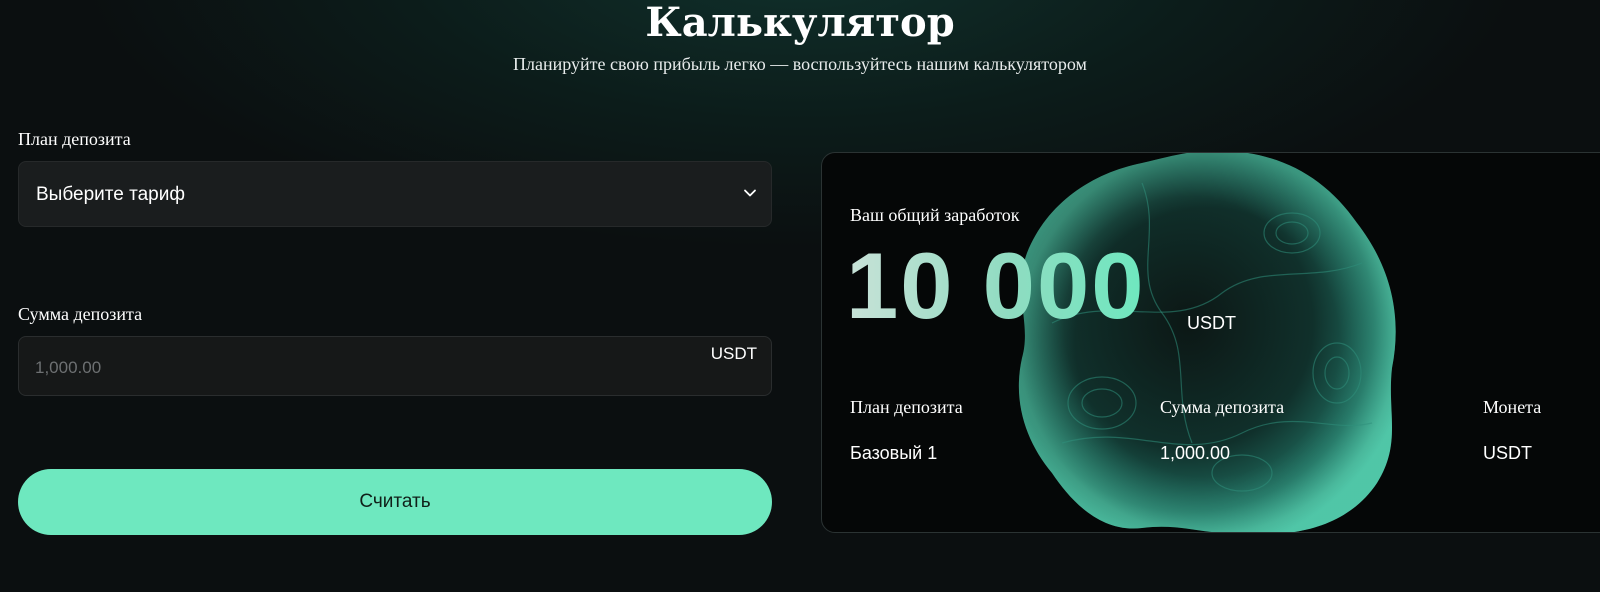 Image resolution: width=1600 pixels, height=592 pixels. What do you see at coordinates (1195, 453) in the screenshot?
I see `summary-amount-value: 1,000.00` at bounding box center [1195, 453].